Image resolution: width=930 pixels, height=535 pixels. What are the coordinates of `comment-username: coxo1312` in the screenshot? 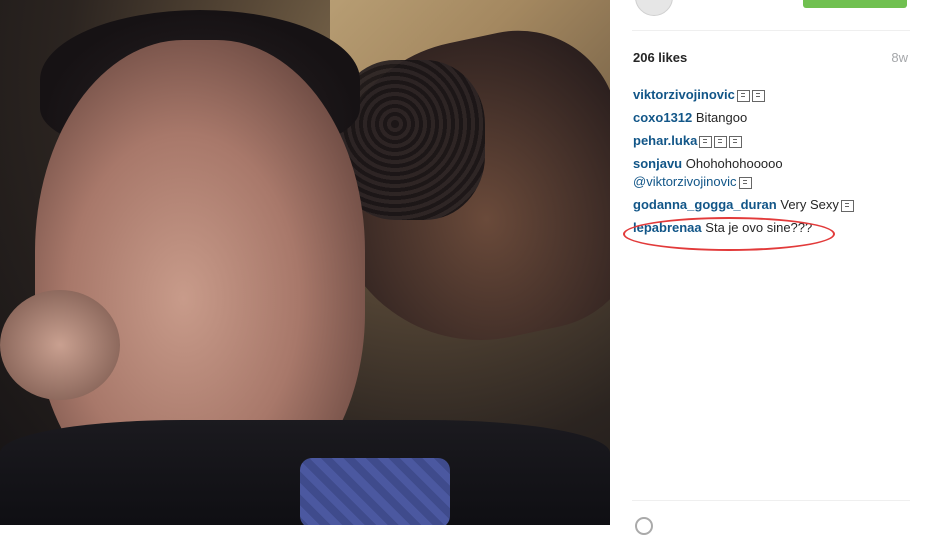 It's located at (662, 117).